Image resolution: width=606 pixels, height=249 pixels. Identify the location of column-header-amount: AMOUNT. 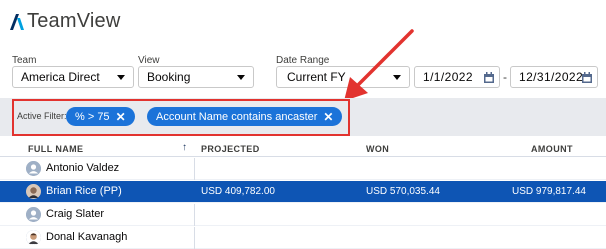
(552, 149).